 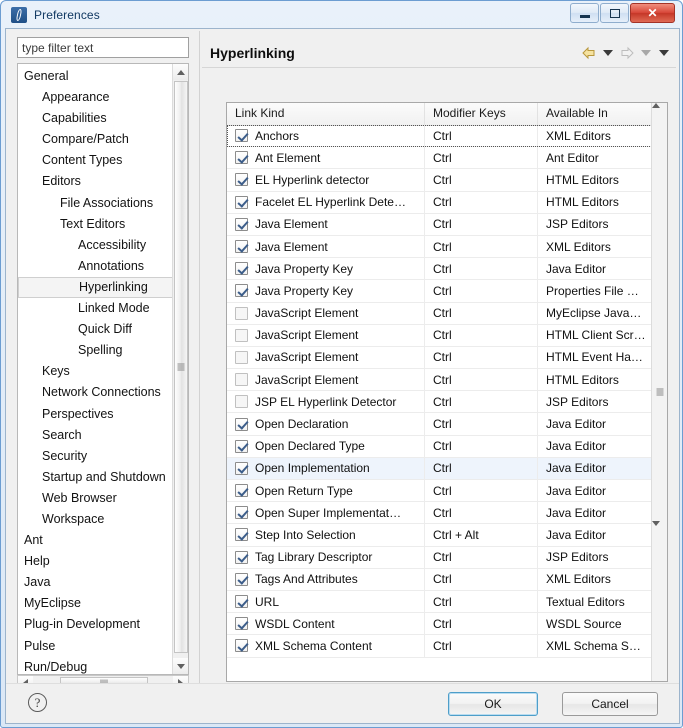 I want to click on ok-button: OK, so click(x=493, y=704).